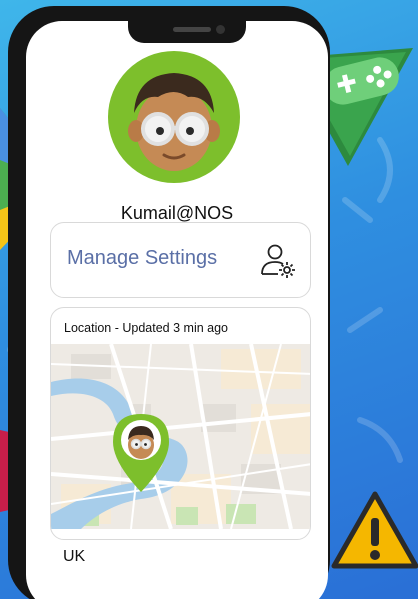 This screenshot has height=599, width=418. I want to click on speaker, so click(192, 29).